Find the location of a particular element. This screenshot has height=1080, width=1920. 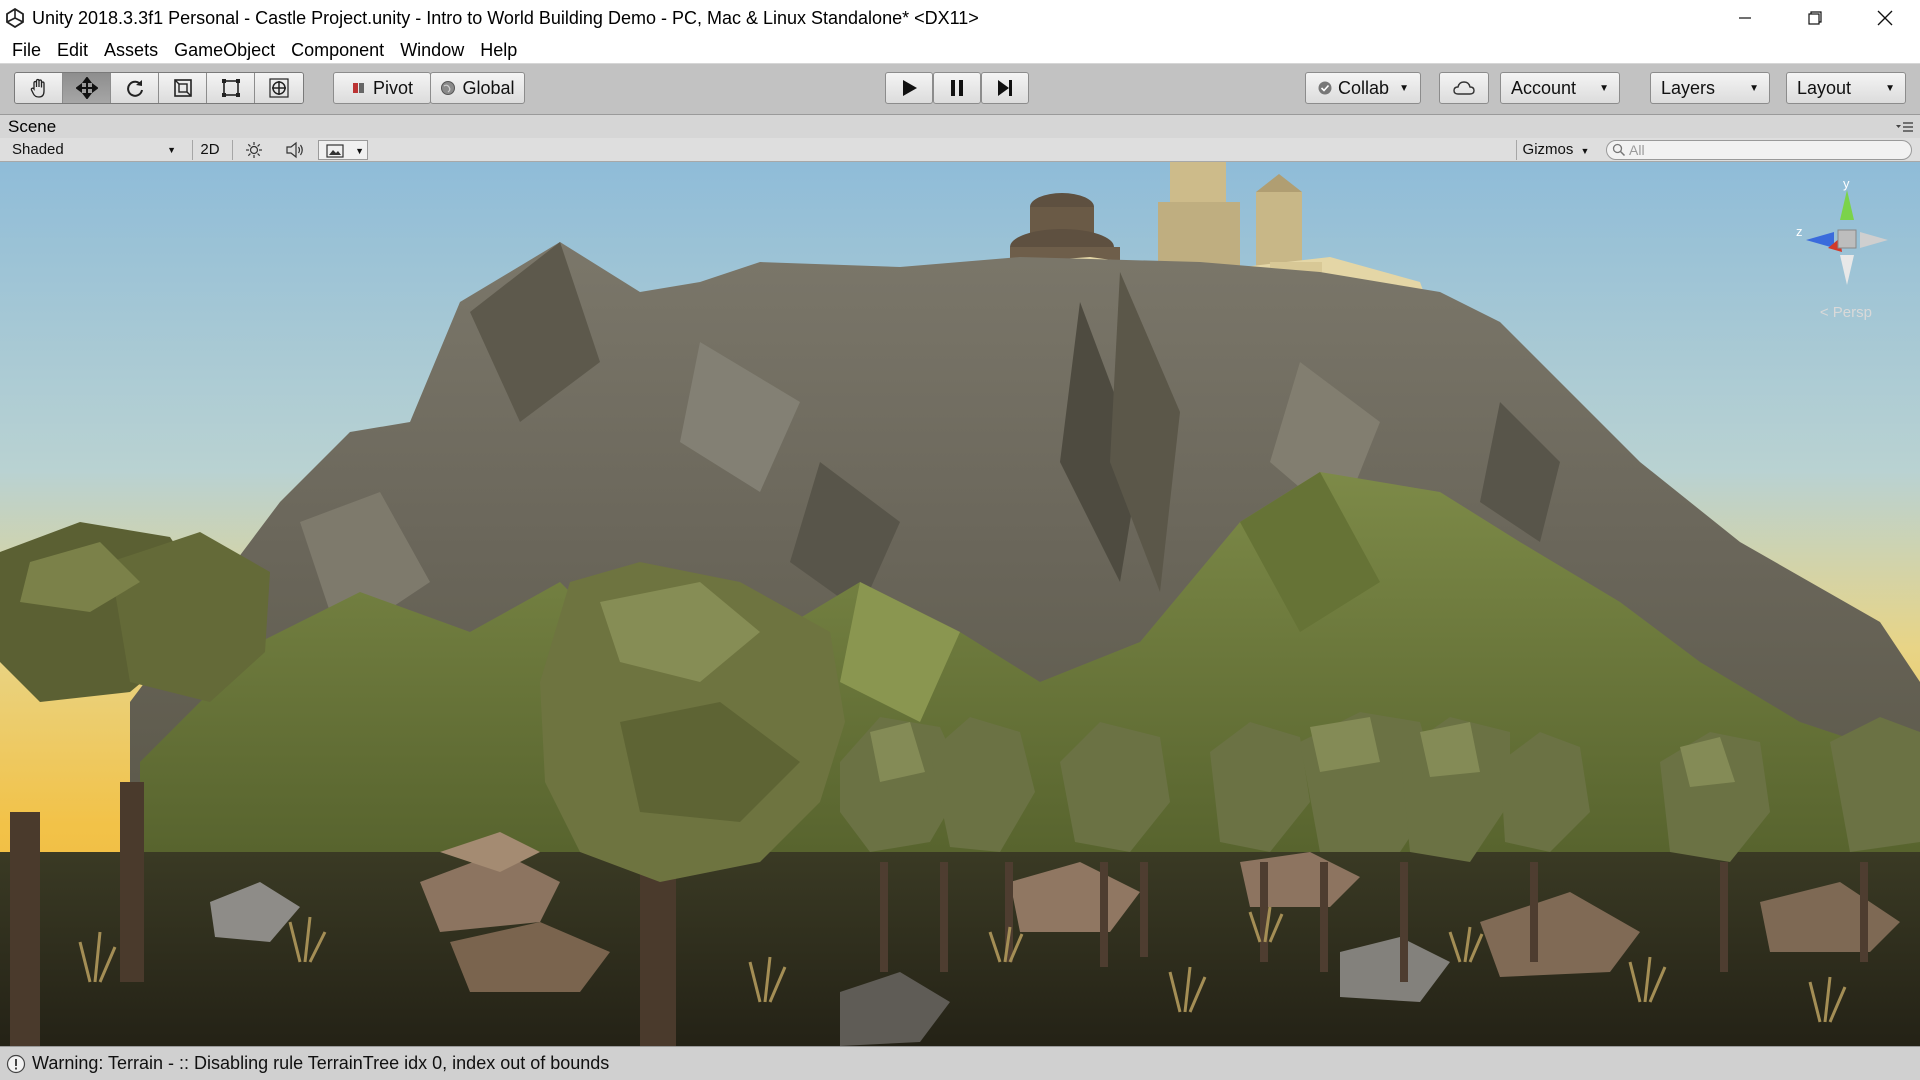

play-button is located at coordinates (909, 88).